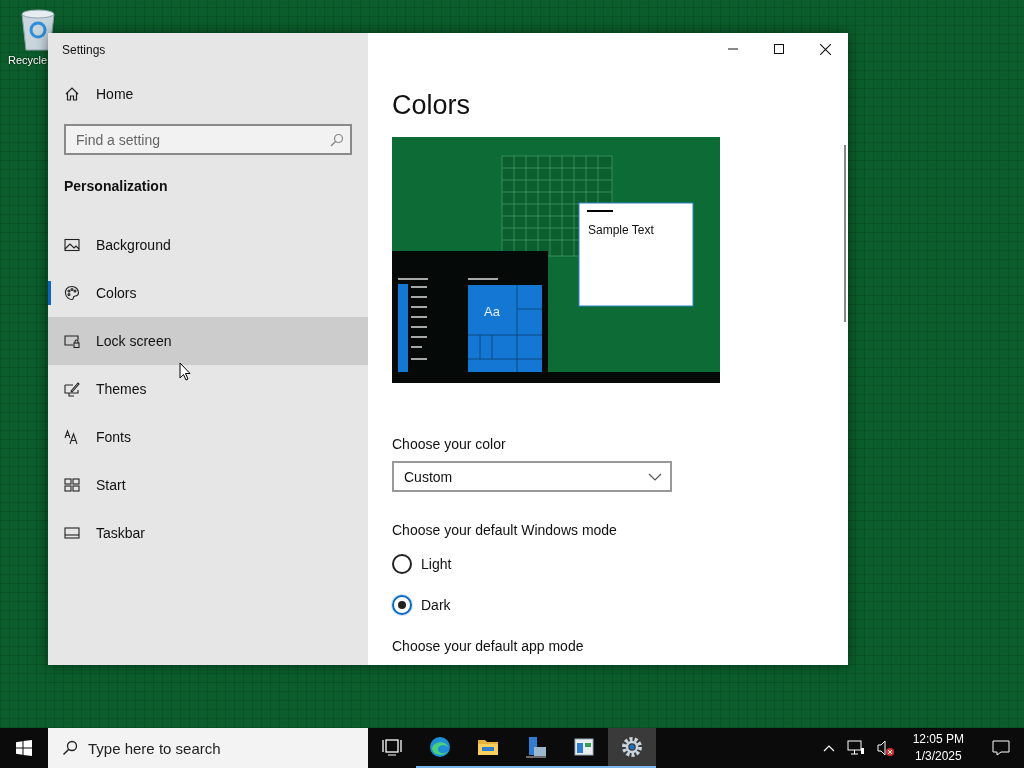 Image resolution: width=1024 pixels, height=768 pixels. What do you see at coordinates (532, 476) in the screenshot?
I see `color-dropdown: Custom` at bounding box center [532, 476].